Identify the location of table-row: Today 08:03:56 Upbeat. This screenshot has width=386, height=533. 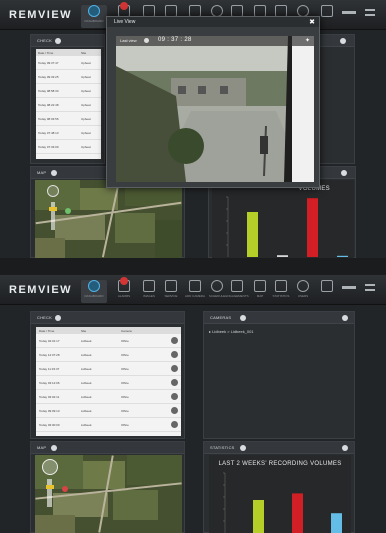
(68, 119).